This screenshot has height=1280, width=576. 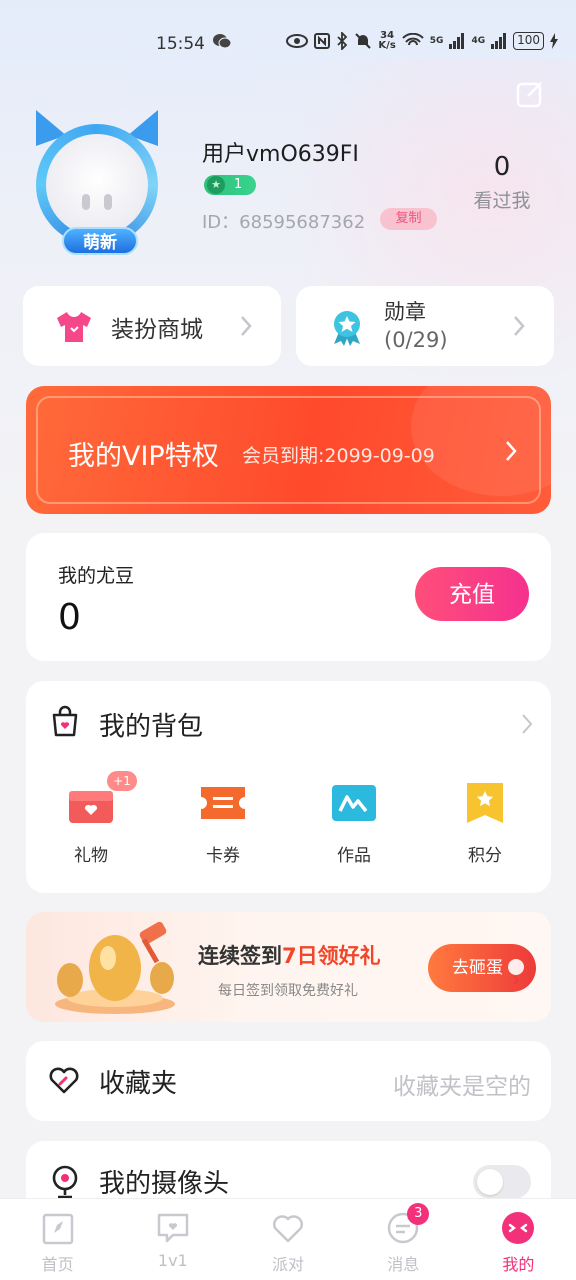 What do you see at coordinates (288, 1228) in the screenshot?
I see `heart-outline-icon` at bounding box center [288, 1228].